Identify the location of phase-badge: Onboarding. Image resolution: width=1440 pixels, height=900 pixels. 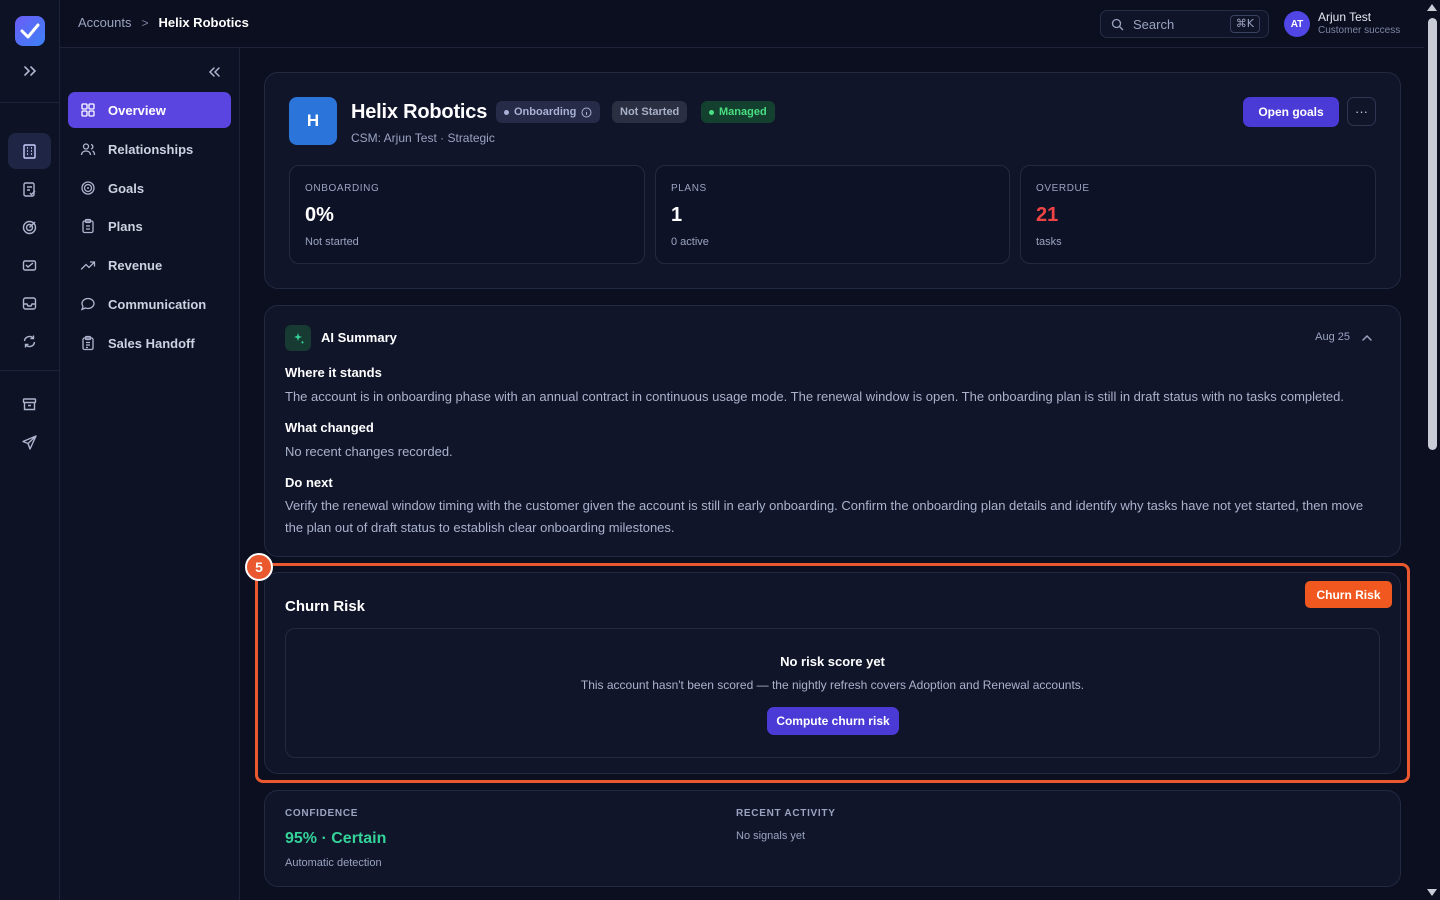
(548, 112).